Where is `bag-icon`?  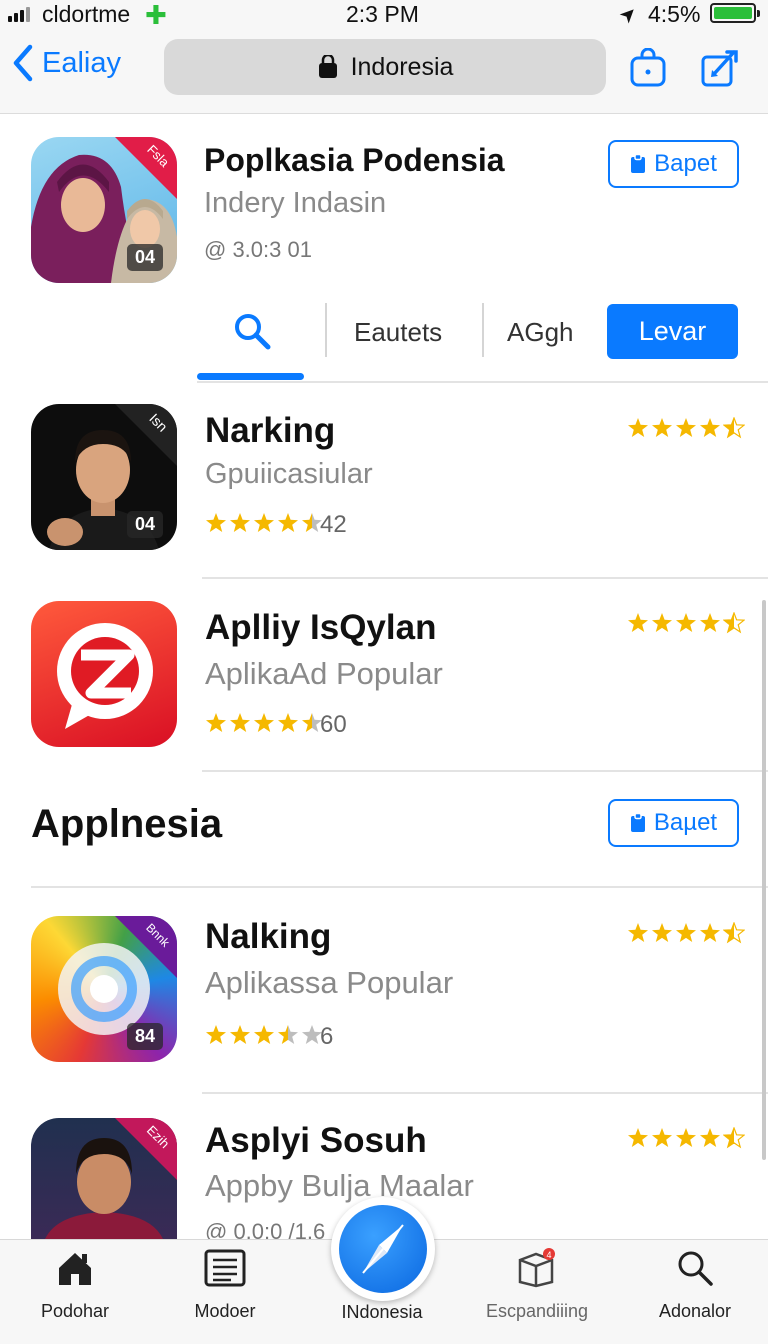
bag-icon is located at coordinates (327, 66).